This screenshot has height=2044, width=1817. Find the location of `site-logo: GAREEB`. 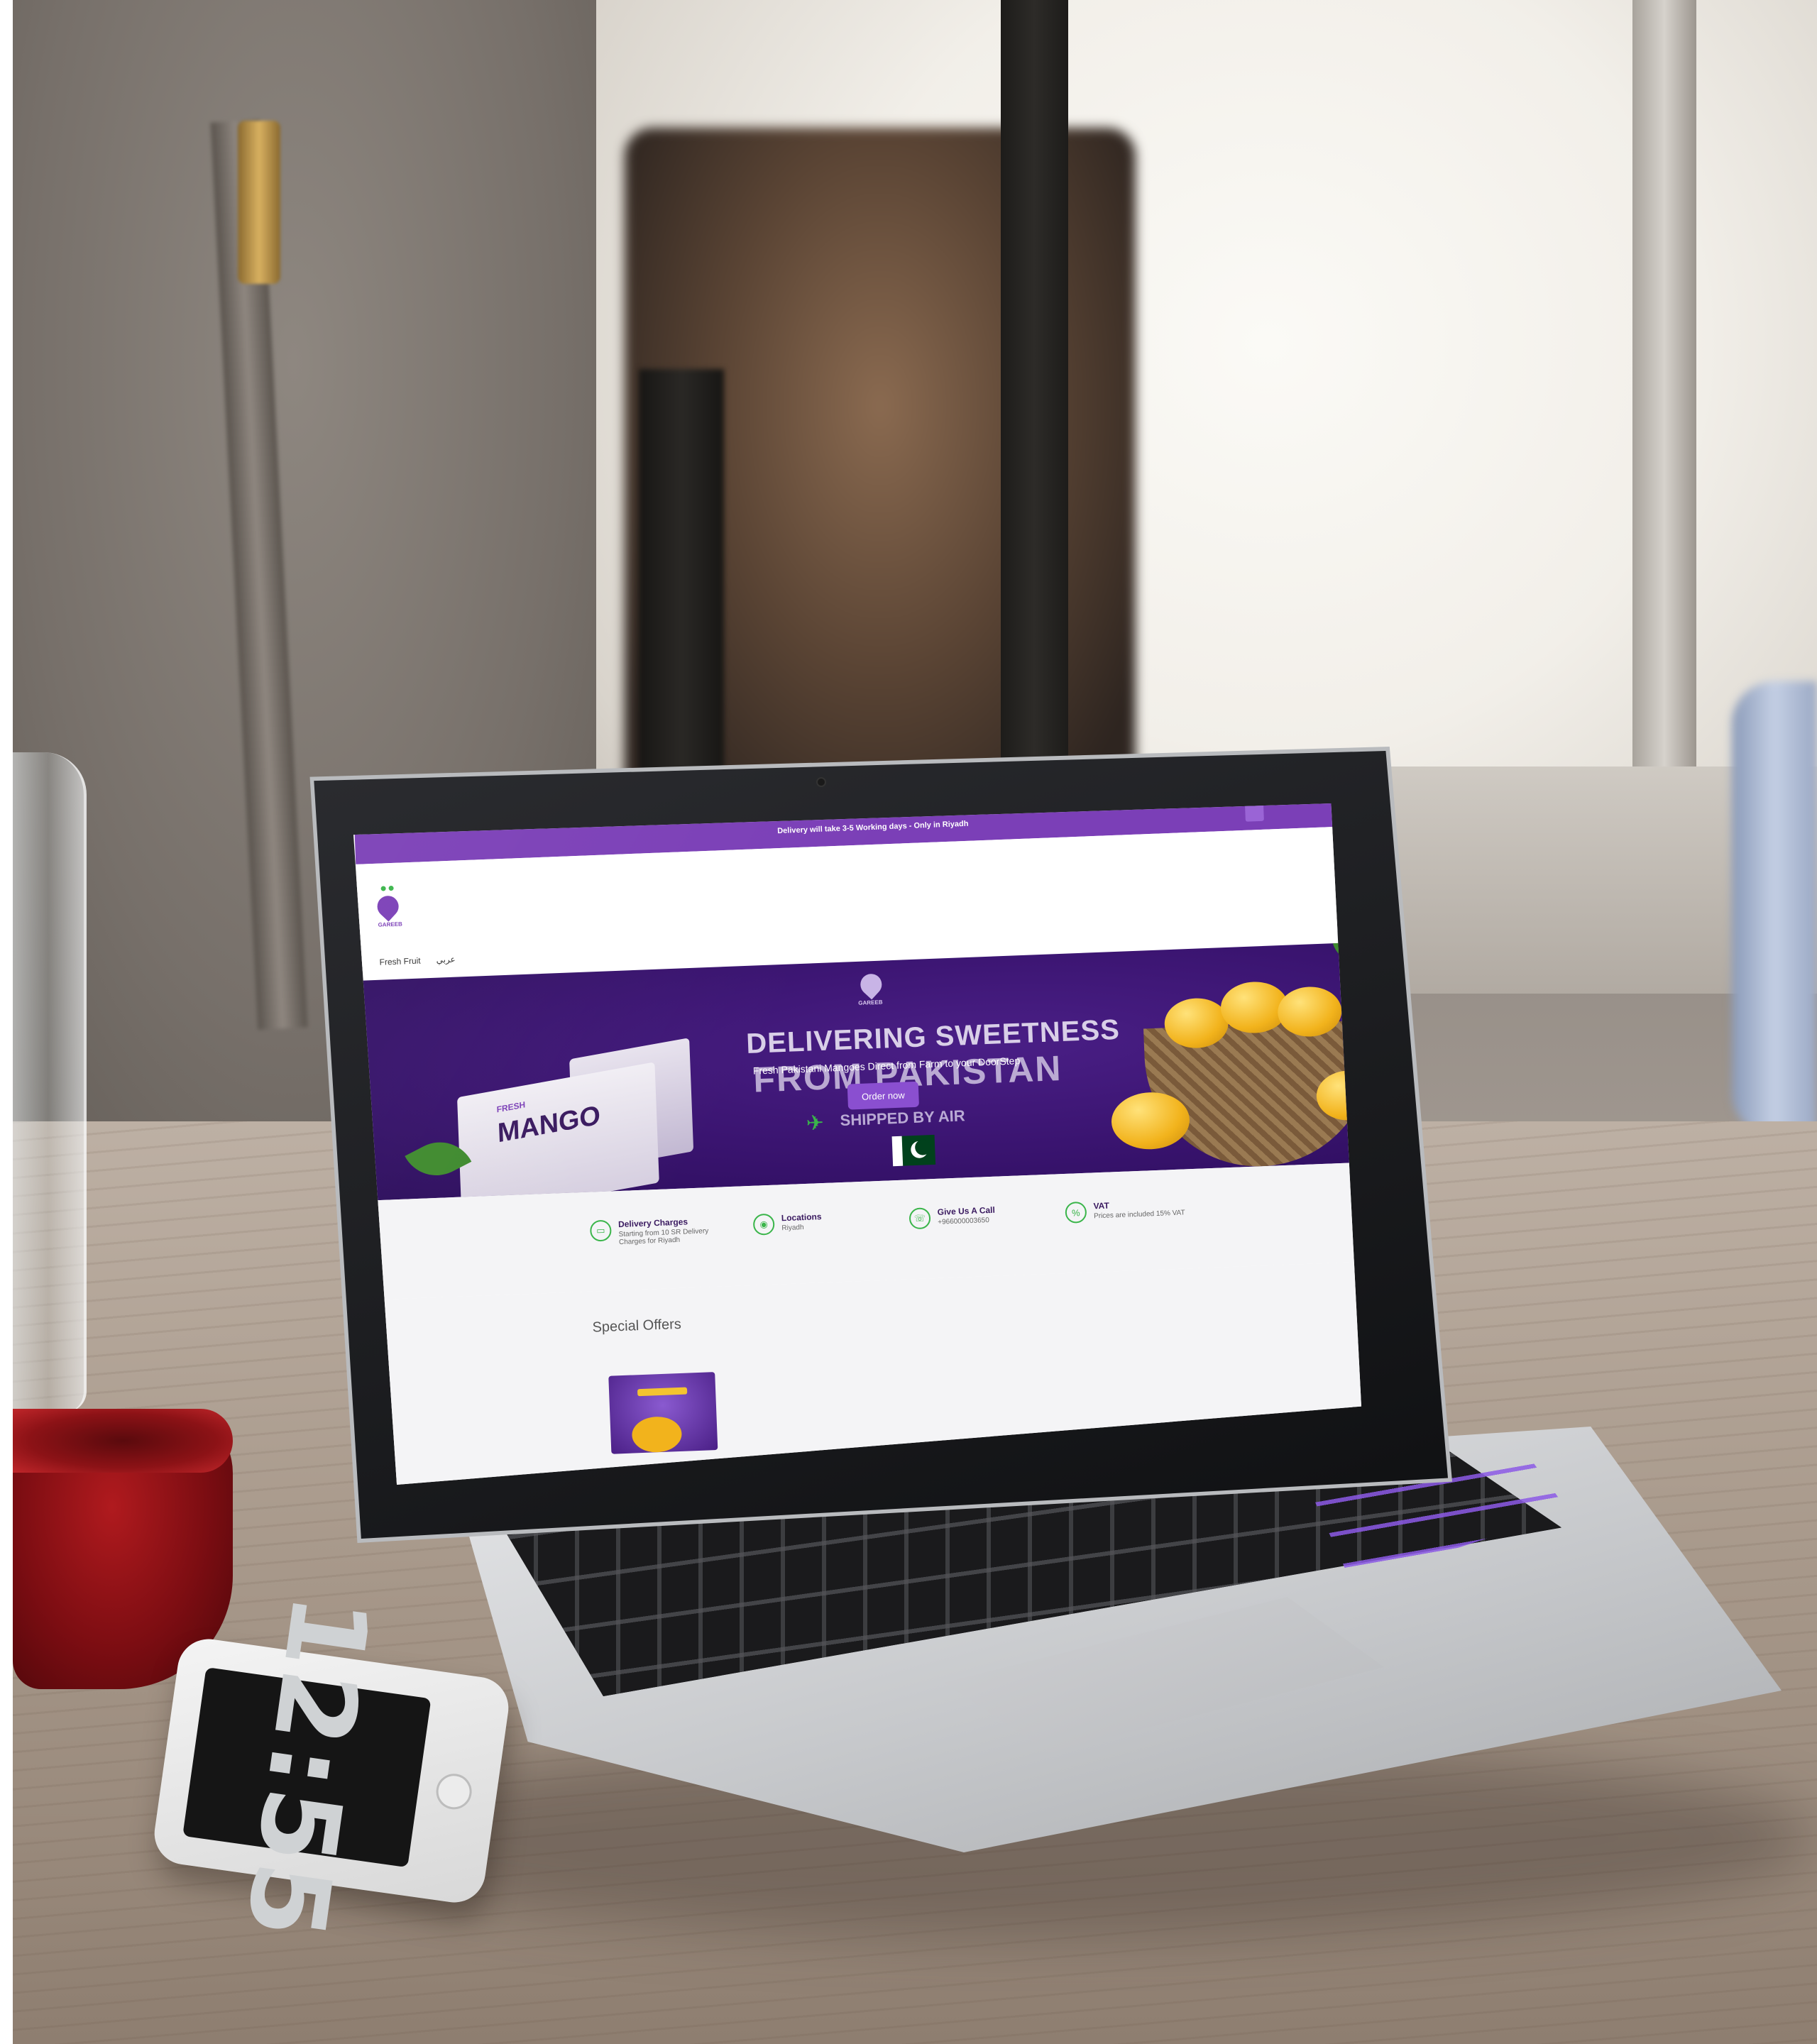

site-logo: GAREEB is located at coordinates (391, 910).